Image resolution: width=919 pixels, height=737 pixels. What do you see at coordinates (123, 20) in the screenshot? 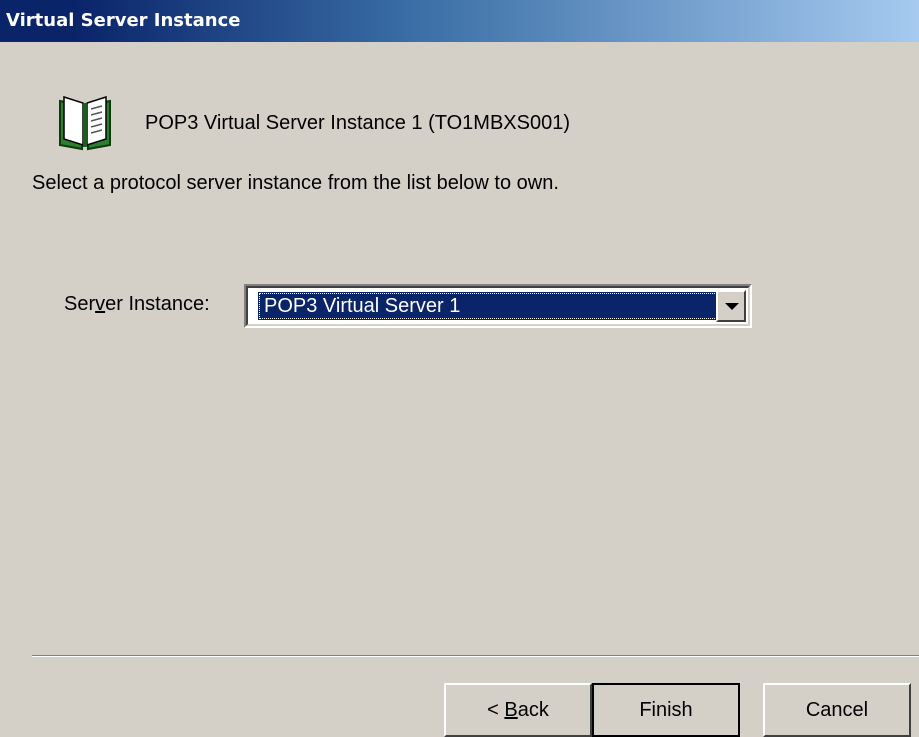
I see `window-title: Virtual Server Instance` at bounding box center [123, 20].